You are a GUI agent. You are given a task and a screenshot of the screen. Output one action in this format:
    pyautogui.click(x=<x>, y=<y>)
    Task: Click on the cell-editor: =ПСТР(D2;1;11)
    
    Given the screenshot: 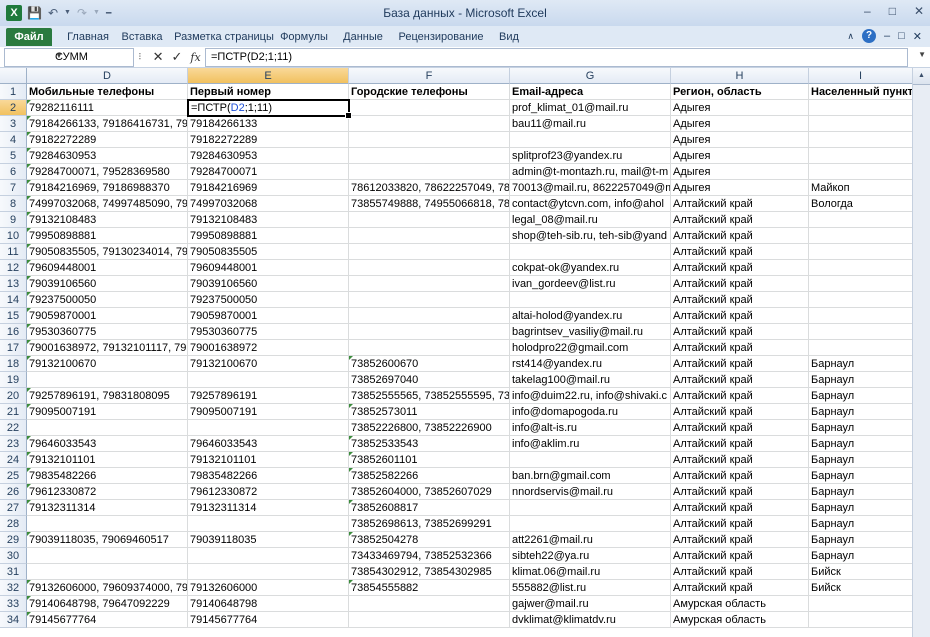 What is the action you would take?
    pyautogui.click(x=230, y=108)
    